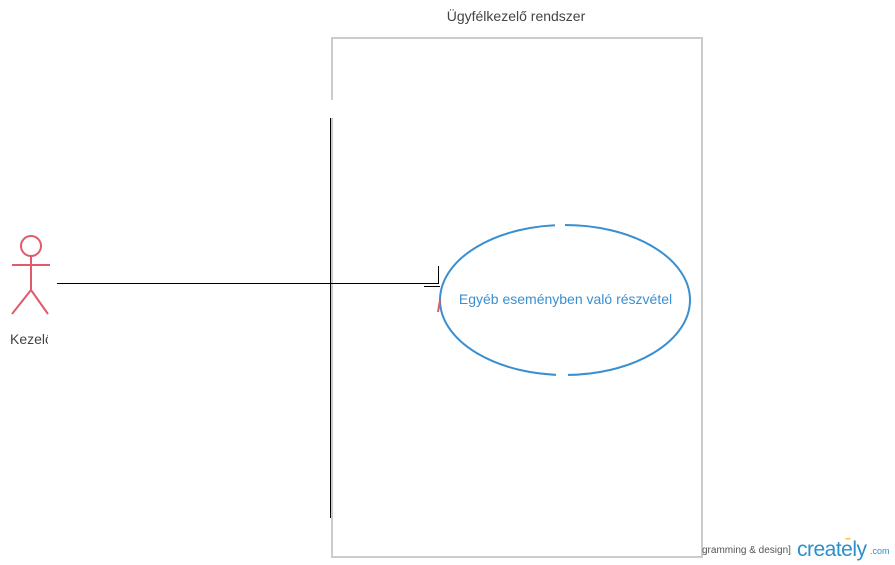  Describe the element at coordinates (31, 246) in the screenshot. I see `actor-head` at that location.